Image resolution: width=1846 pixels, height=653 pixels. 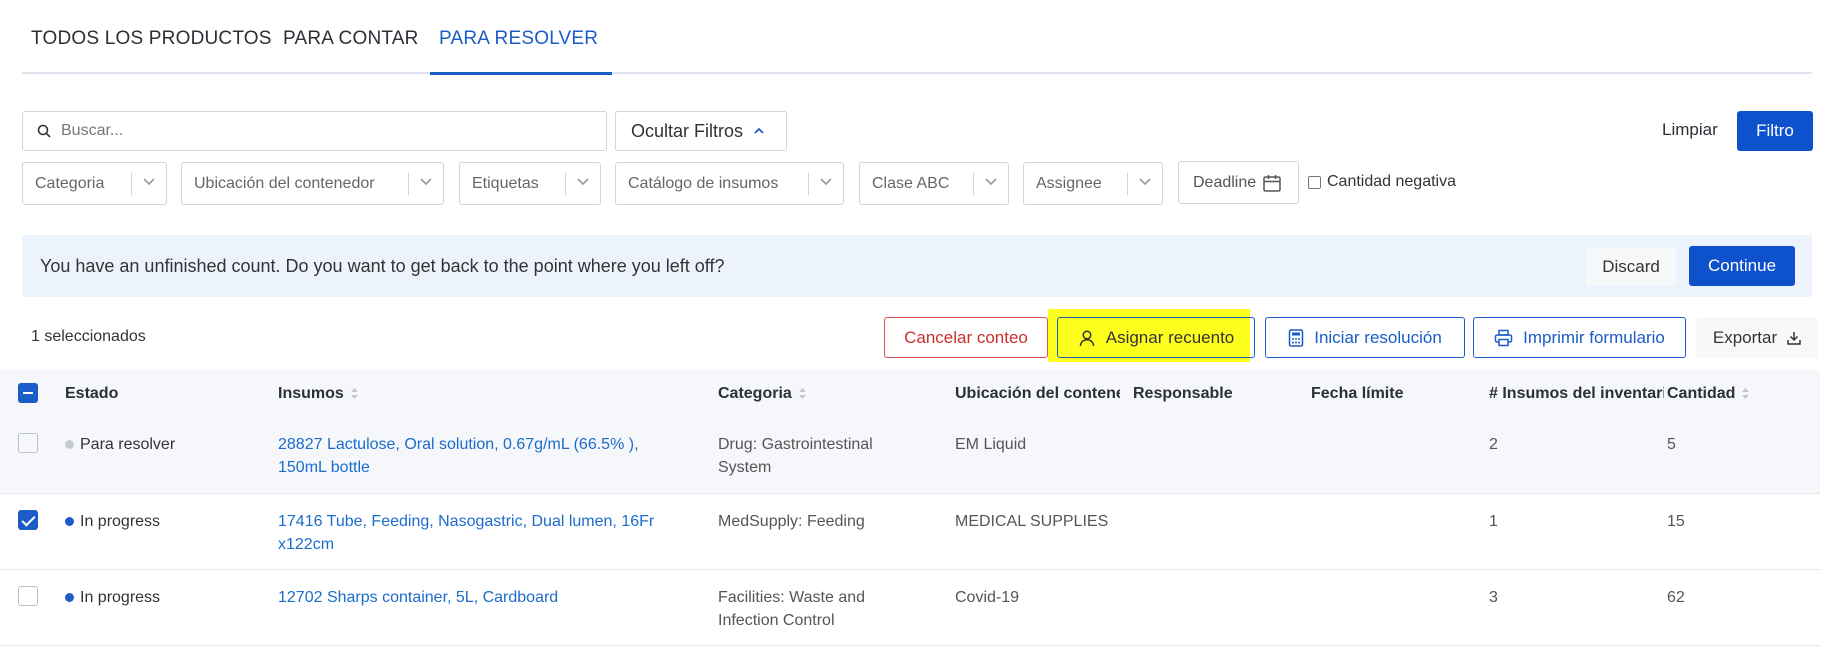 I want to click on chevron-up-icon, so click(x=759, y=130).